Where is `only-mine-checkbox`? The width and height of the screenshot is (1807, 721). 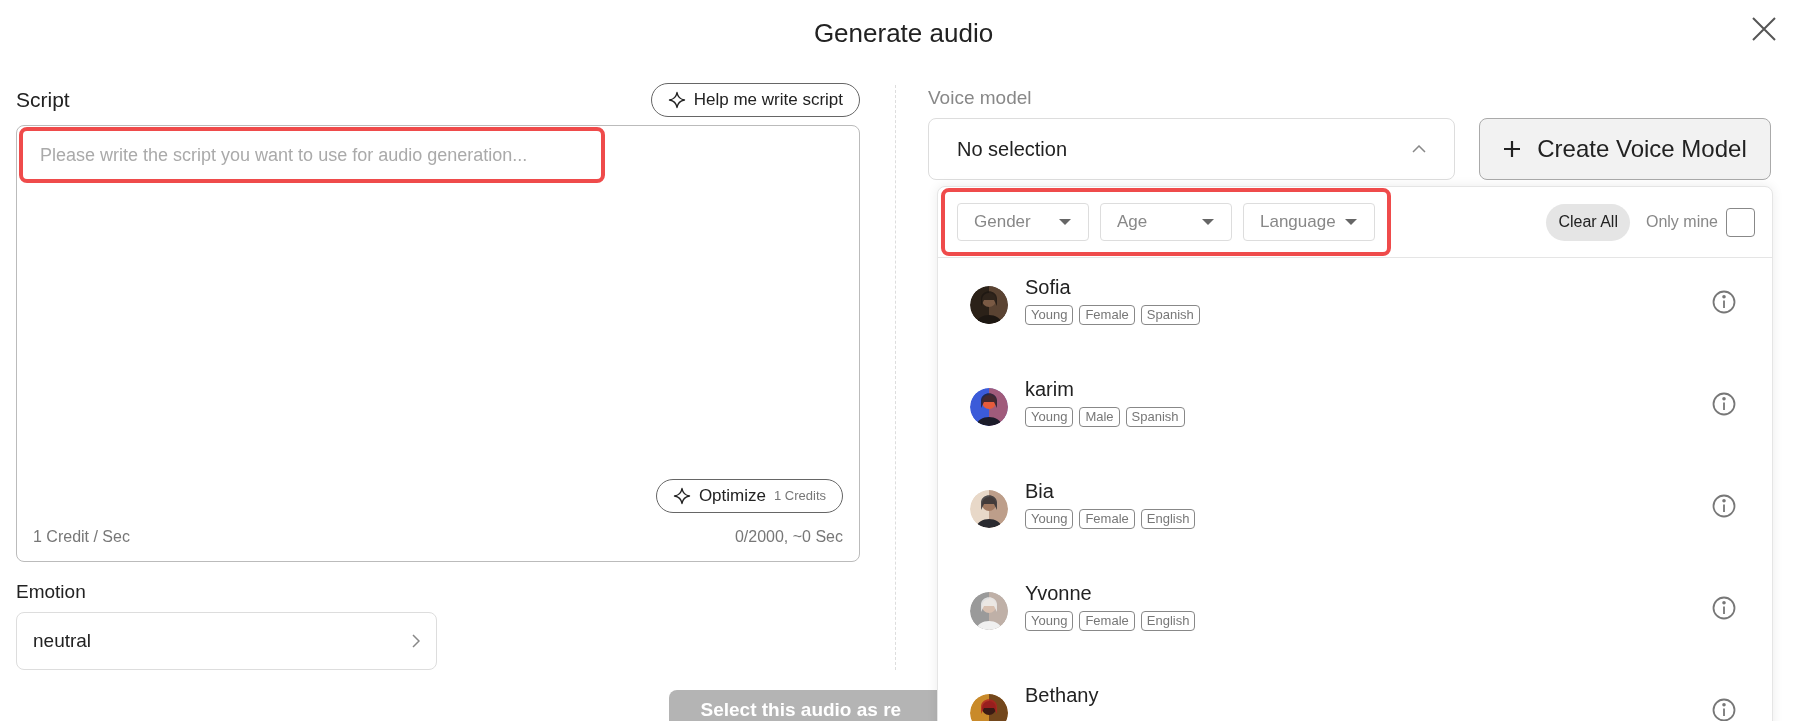
only-mine-checkbox is located at coordinates (1740, 222).